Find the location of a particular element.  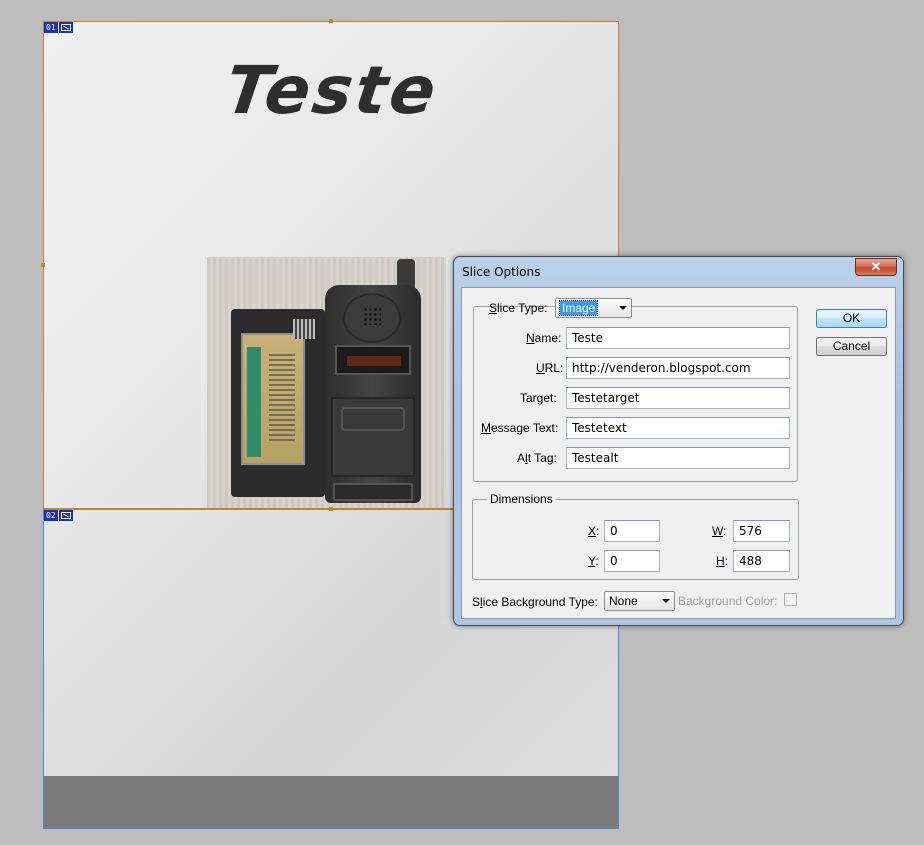

slice-01-badge: 01 is located at coordinates (58, 27).